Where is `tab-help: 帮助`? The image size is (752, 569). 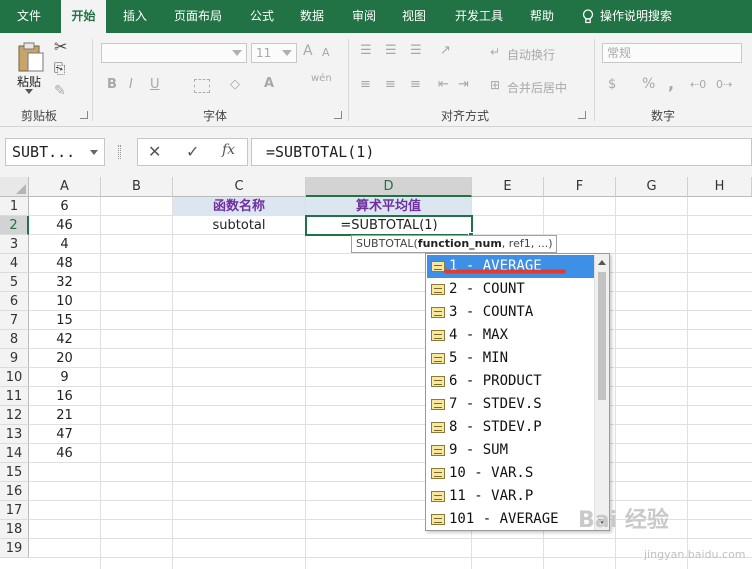 tab-help: 帮助 is located at coordinates (542, 16).